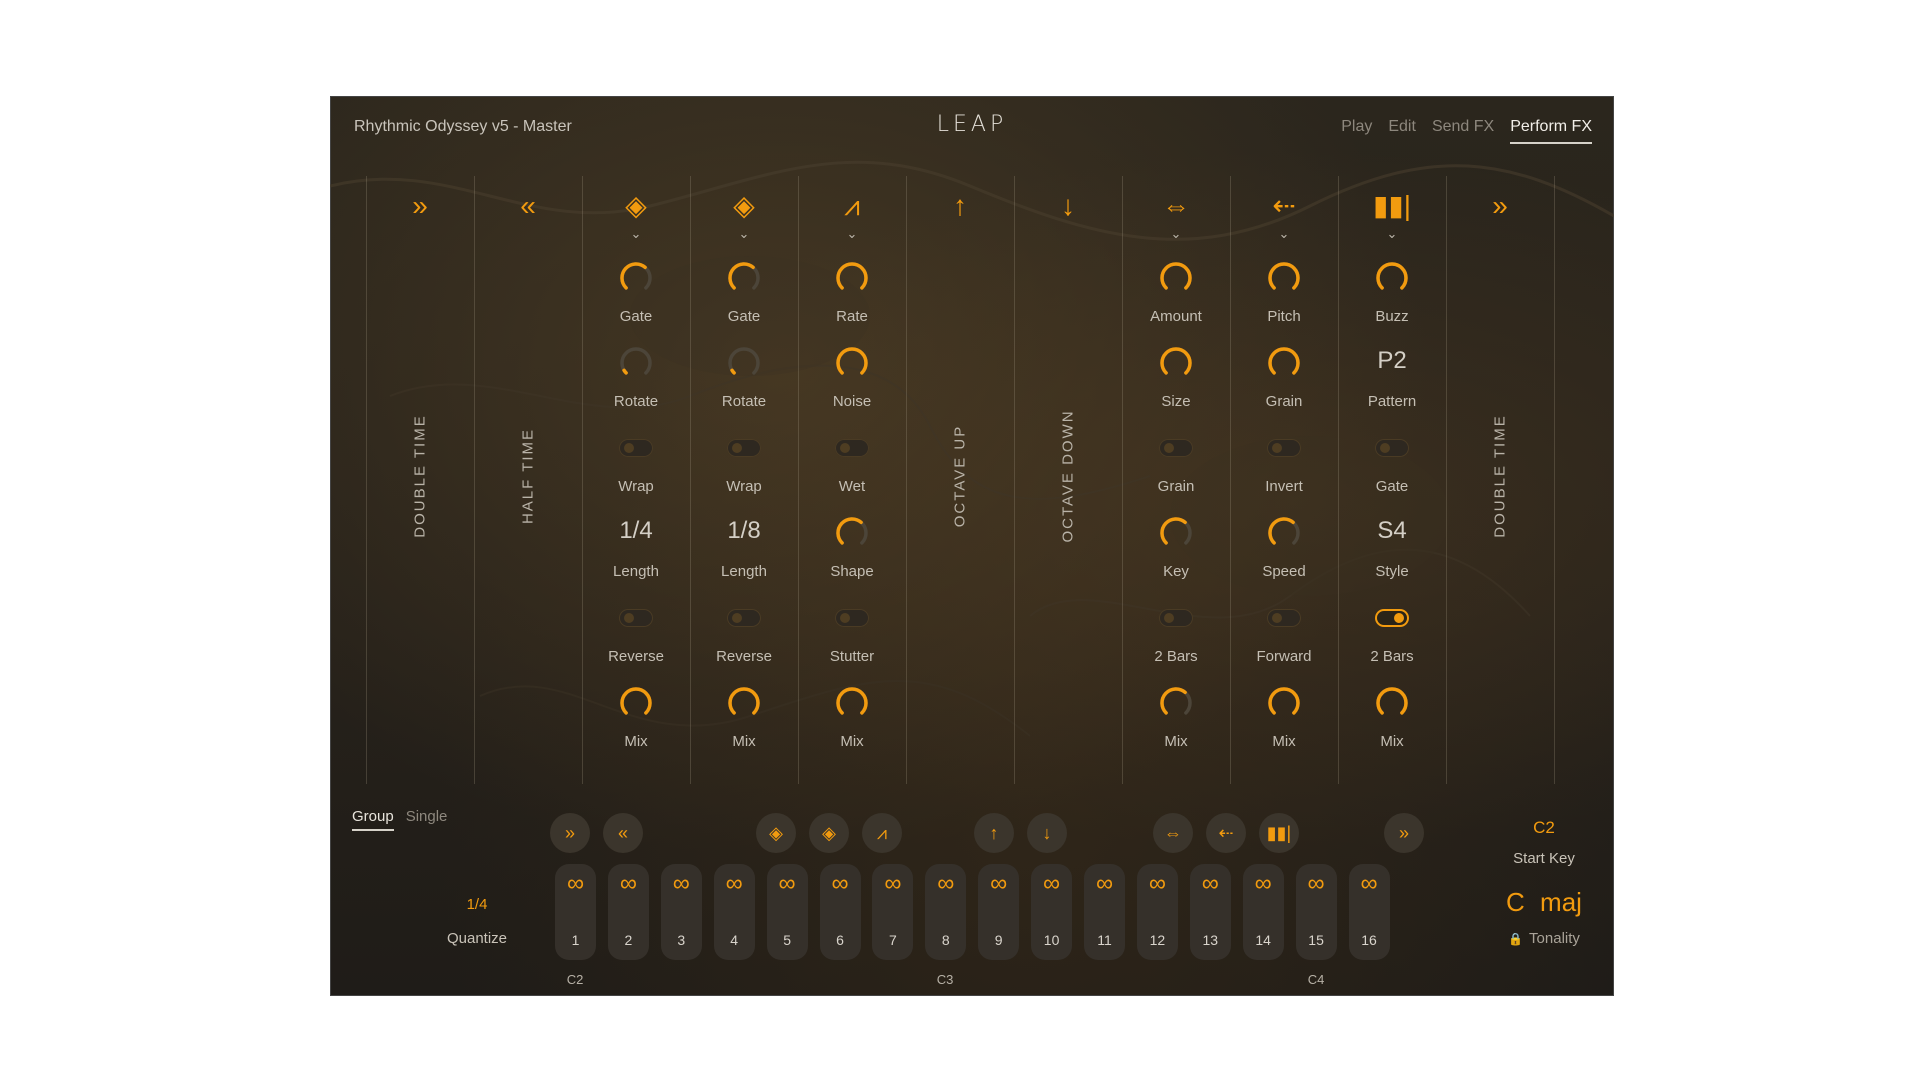  Describe the element at coordinates (1047, 833) in the screenshot. I see `arrow-down-button: ↓` at that location.